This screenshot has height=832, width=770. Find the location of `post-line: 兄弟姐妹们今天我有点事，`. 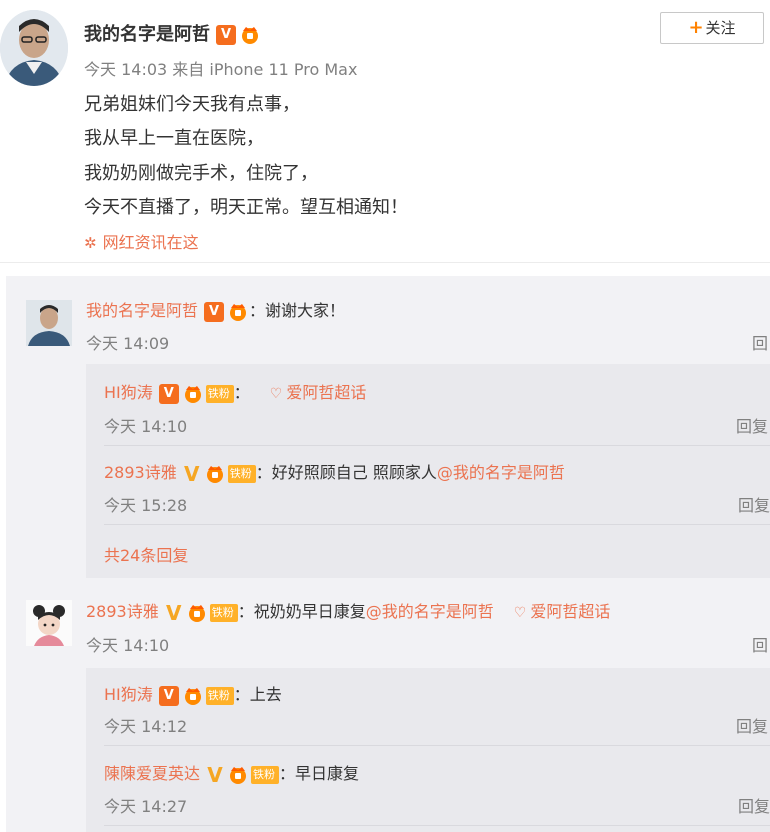

post-line: 兄弟姐妹们今天我有点事， is located at coordinates (192, 104).